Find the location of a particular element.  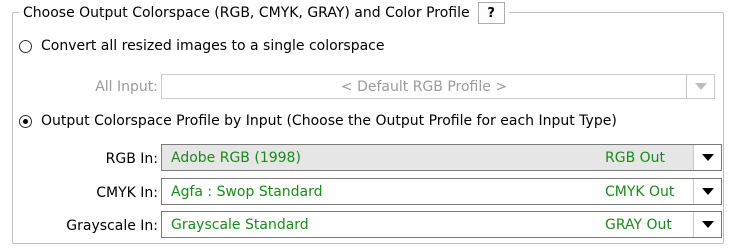

cmyk-dropdown-arrow is located at coordinates (707, 191).